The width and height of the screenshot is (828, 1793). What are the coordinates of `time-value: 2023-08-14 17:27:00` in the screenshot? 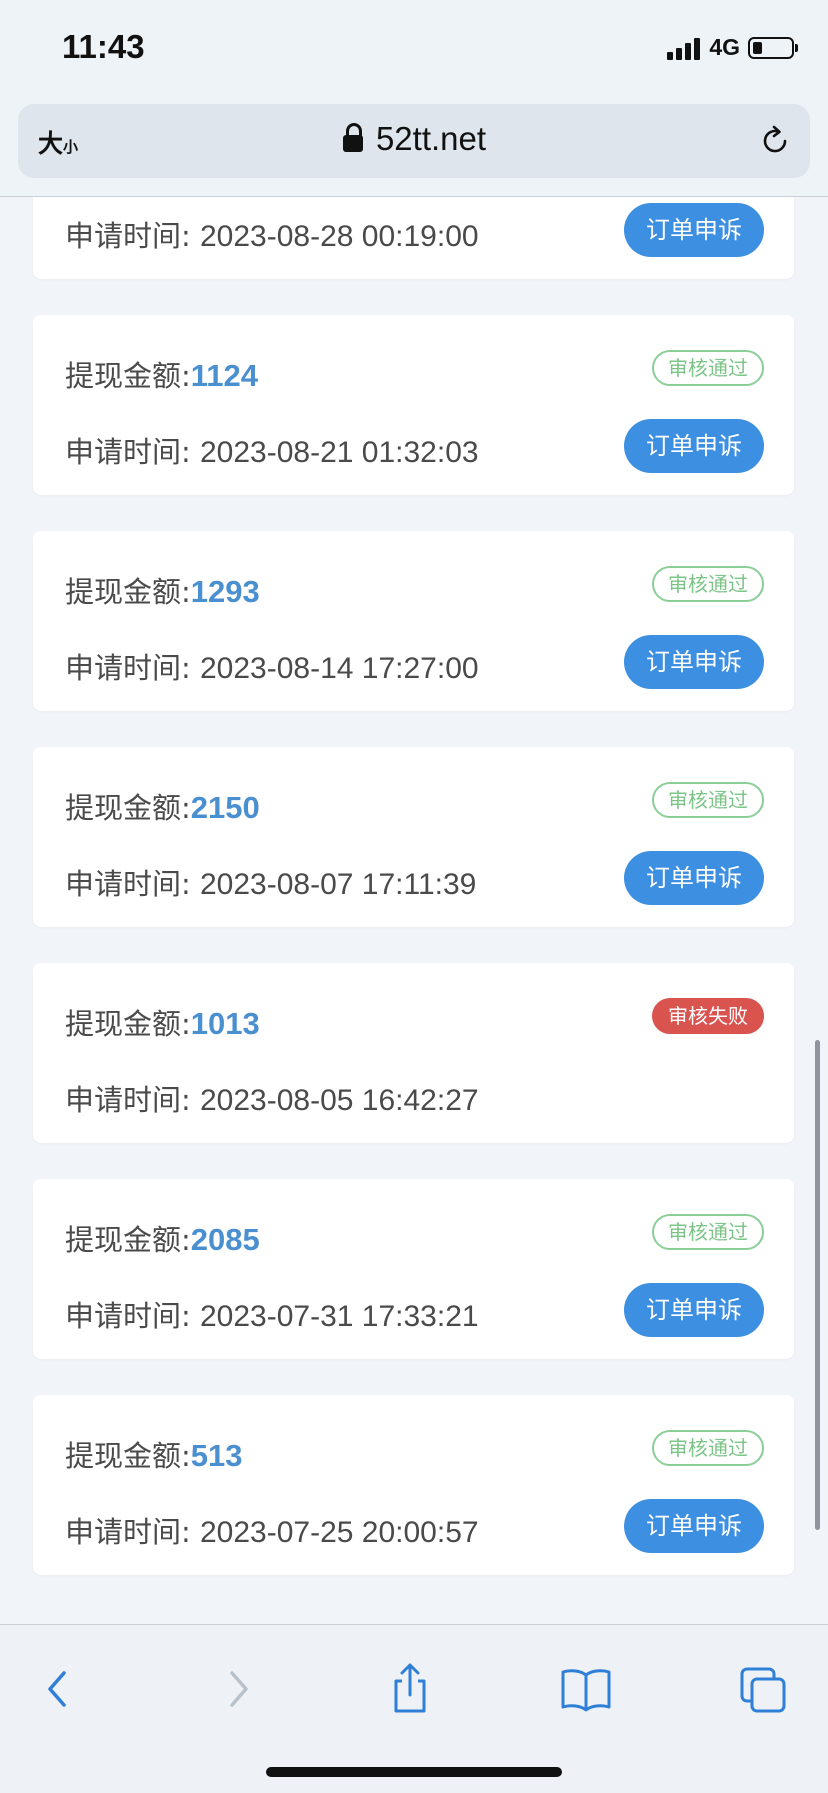 It's located at (339, 668).